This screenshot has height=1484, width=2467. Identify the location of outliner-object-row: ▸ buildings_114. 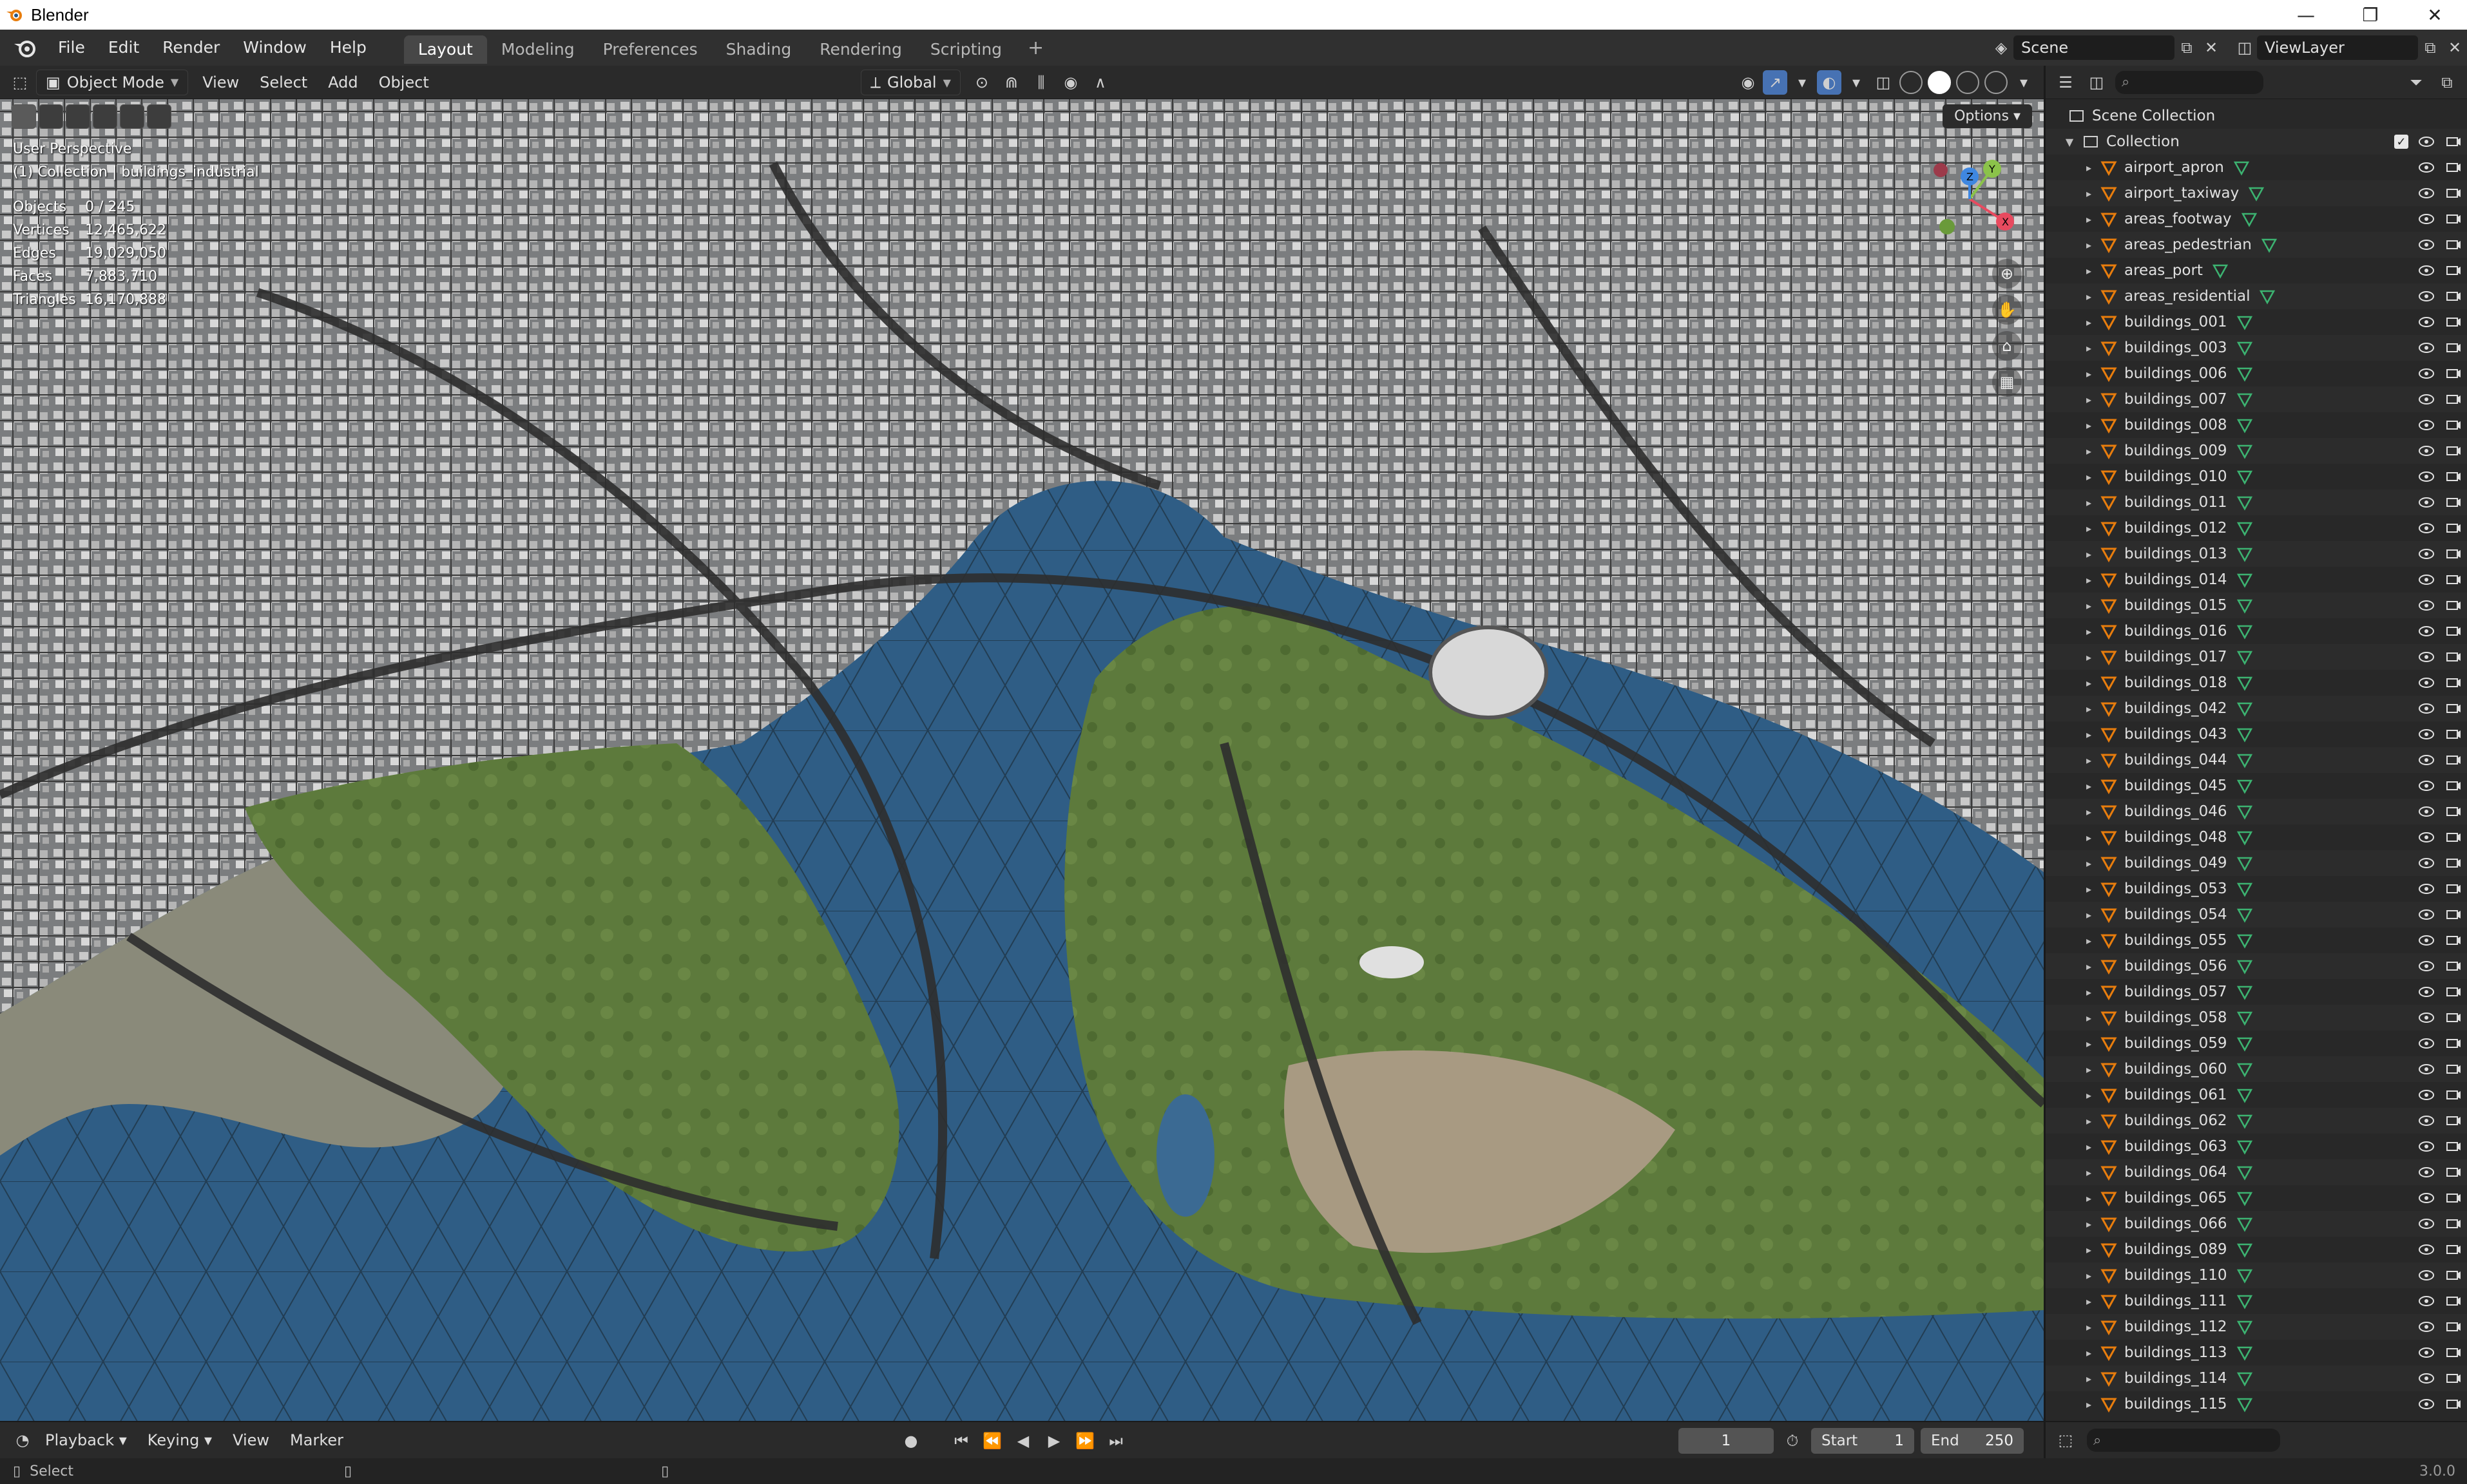
(2256, 1378).